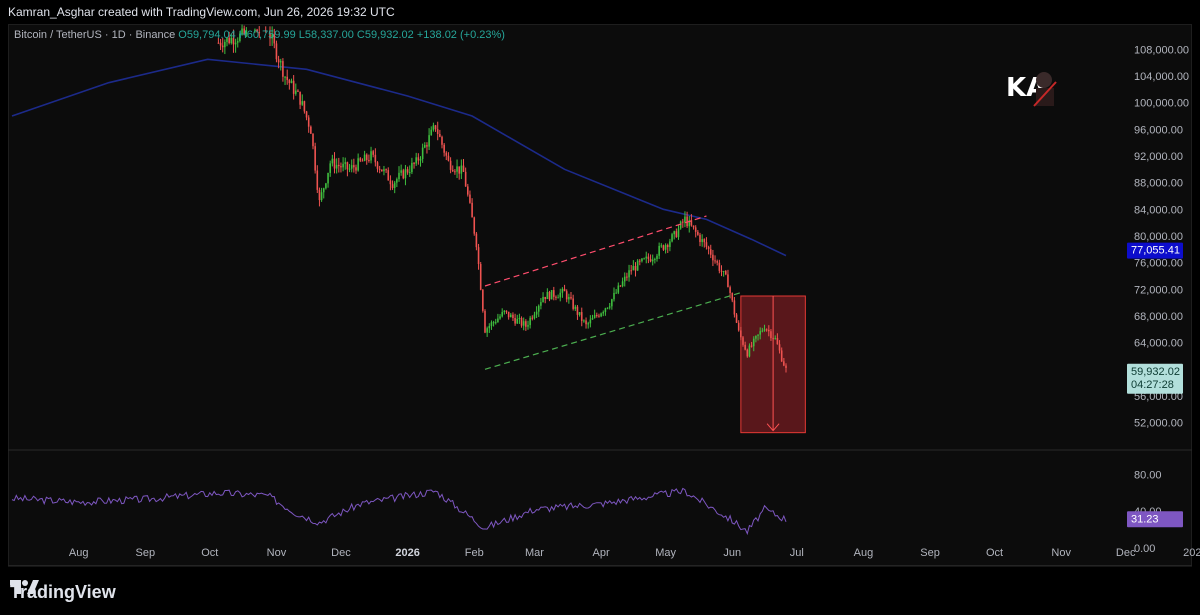 The image size is (1200, 615). I want to click on price-tick-label: 52,000.00, so click(1158, 424).